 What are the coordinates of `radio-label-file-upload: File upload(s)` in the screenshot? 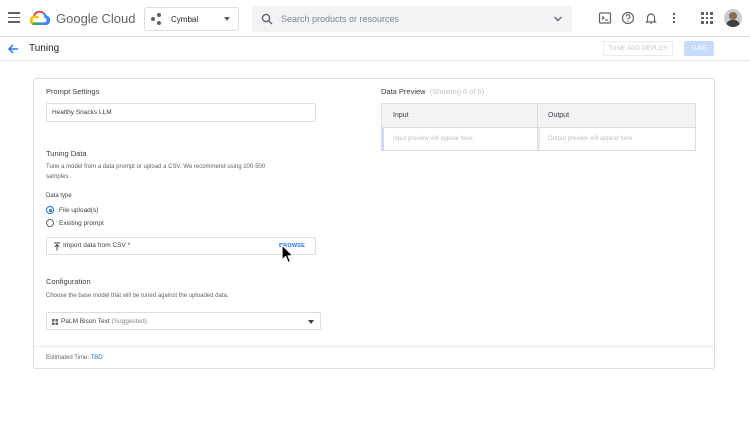 It's located at (79, 210).